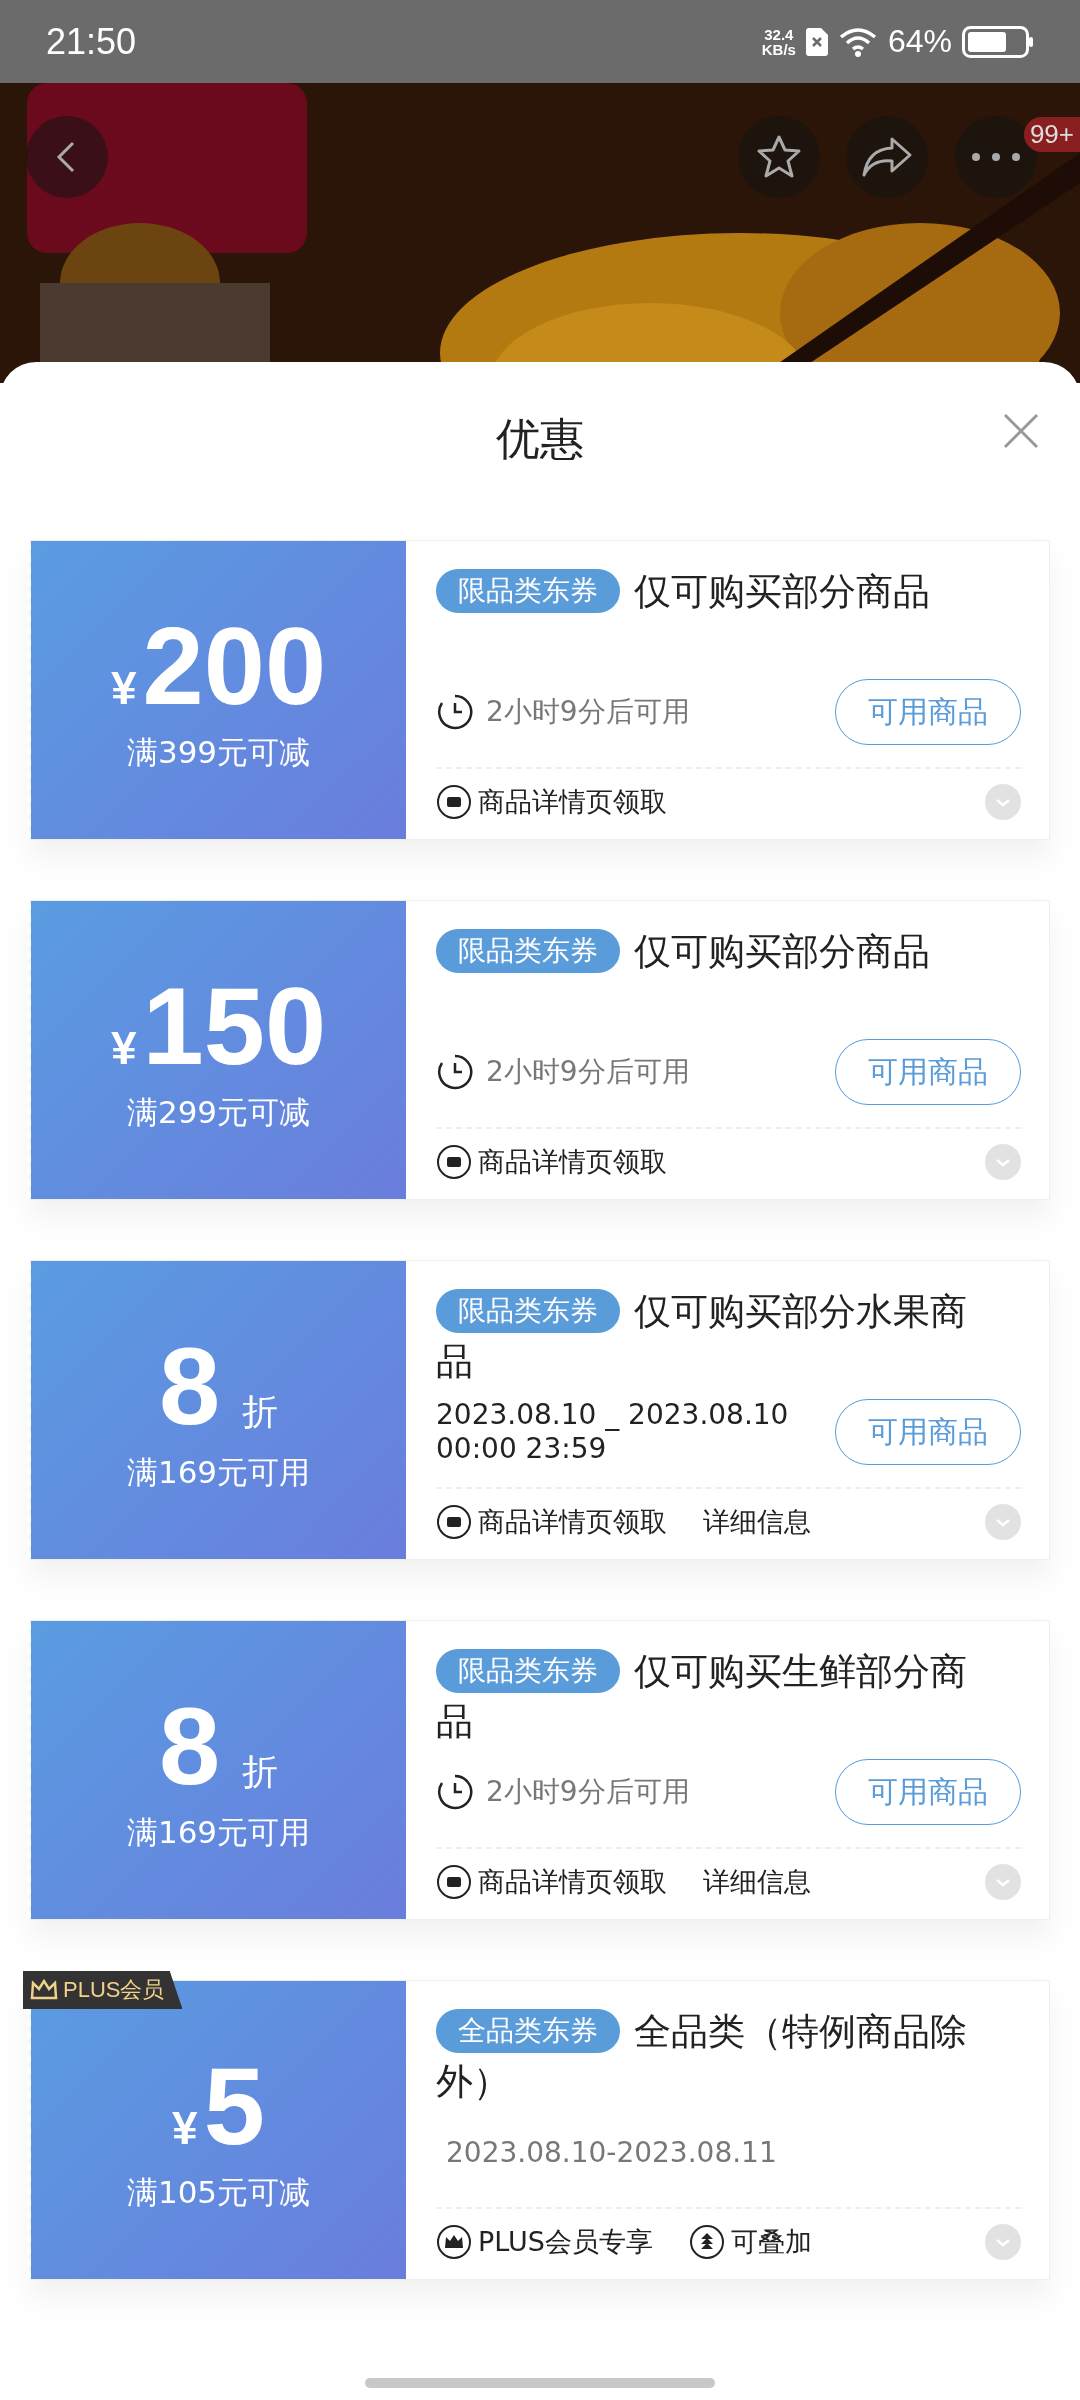 The image size is (1080, 2400). What do you see at coordinates (816, 41) in the screenshot?
I see `sim-icon` at bounding box center [816, 41].